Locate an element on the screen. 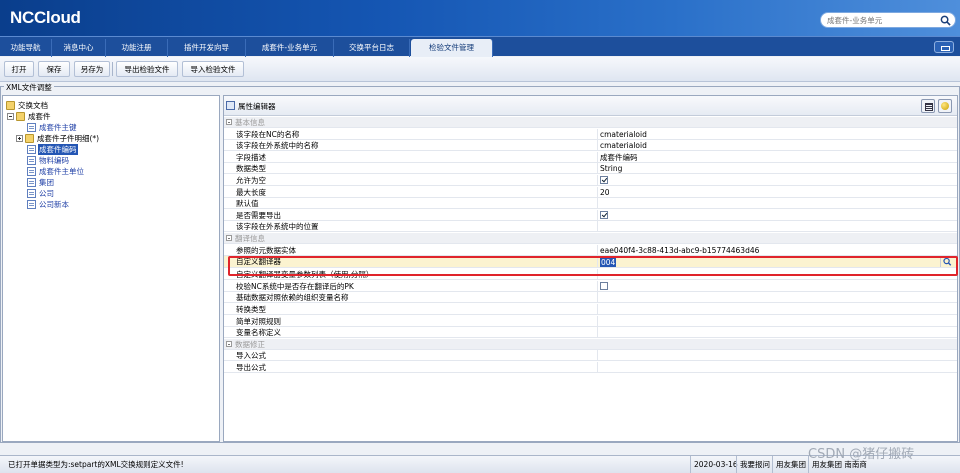  property-key: 是否需要导出 is located at coordinates (417, 215).